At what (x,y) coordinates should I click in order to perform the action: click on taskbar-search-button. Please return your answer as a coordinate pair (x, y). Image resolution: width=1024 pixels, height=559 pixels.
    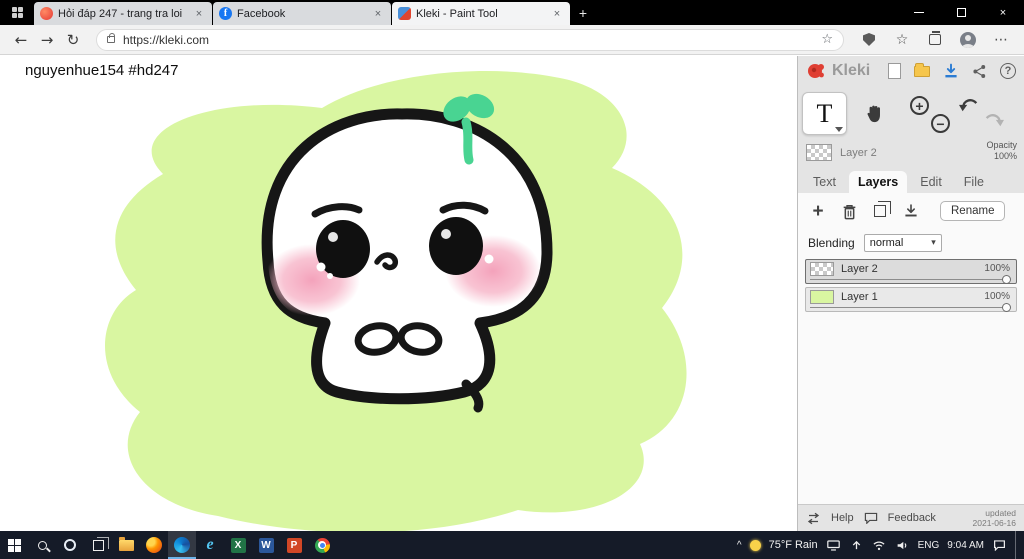
    Looking at the image, I should click on (42, 545).